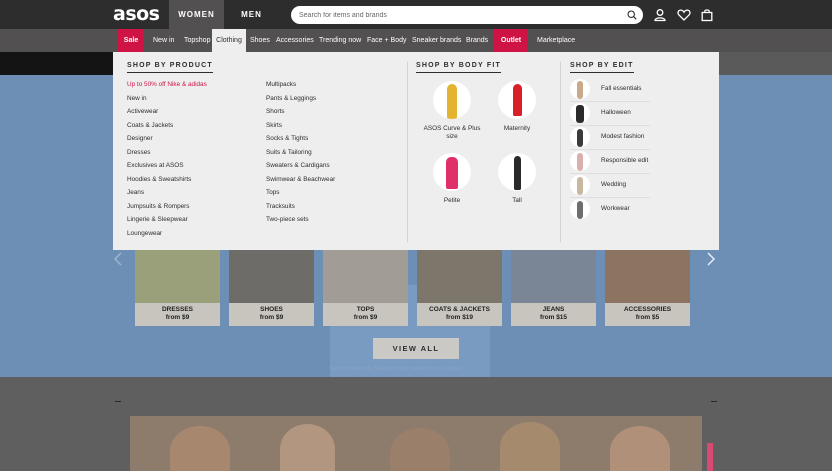 This screenshot has height=471, width=832. What do you see at coordinates (138, 153) in the screenshot?
I see `link-dresses: Dresses` at bounding box center [138, 153].